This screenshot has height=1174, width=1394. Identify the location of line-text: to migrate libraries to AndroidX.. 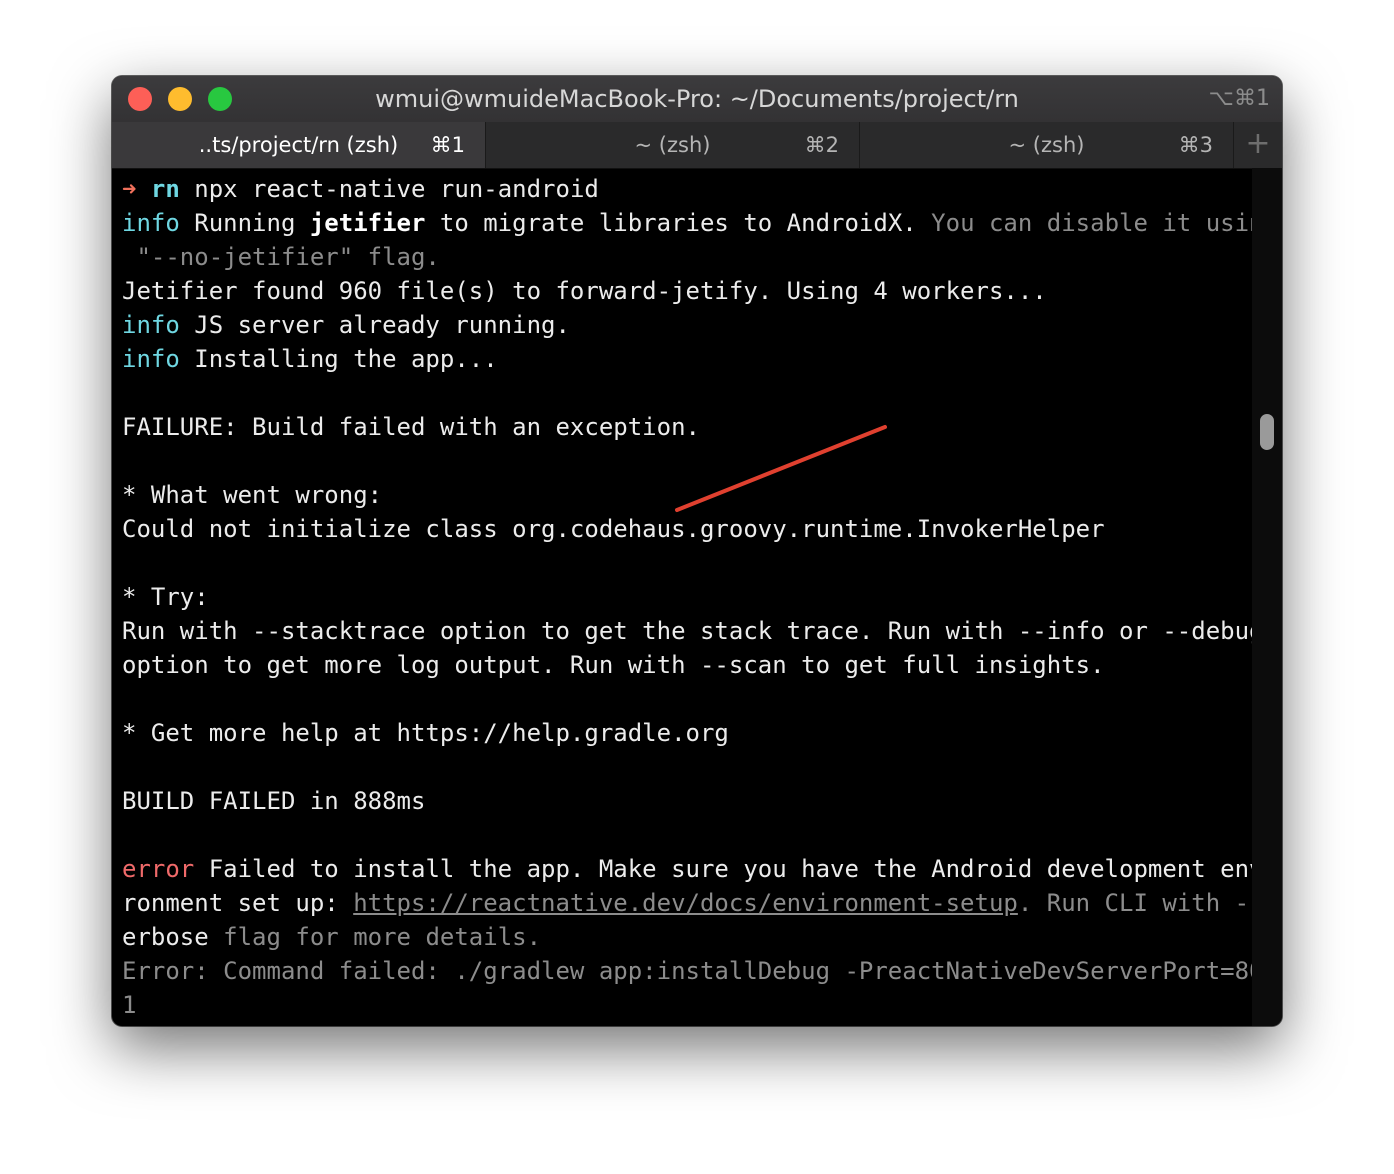
(678, 223).